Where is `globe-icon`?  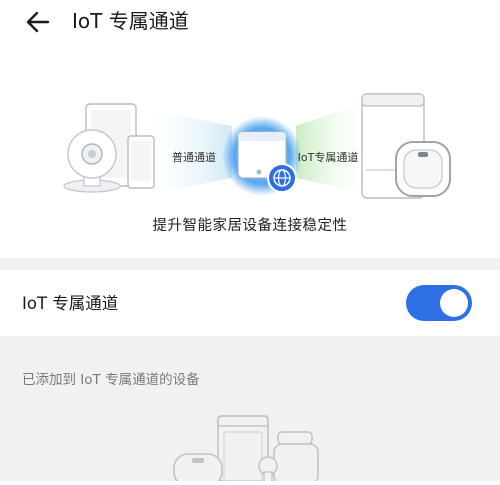
globe-icon is located at coordinates (282, 178).